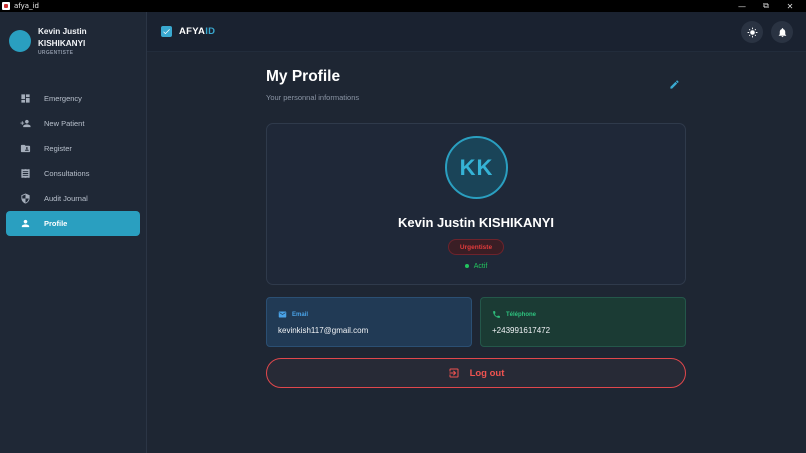 This screenshot has width=806, height=453. Describe the element at coordinates (476, 222) in the screenshot. I see `profile-full-name: Kevin Justin KISHIKANYI` at that location.